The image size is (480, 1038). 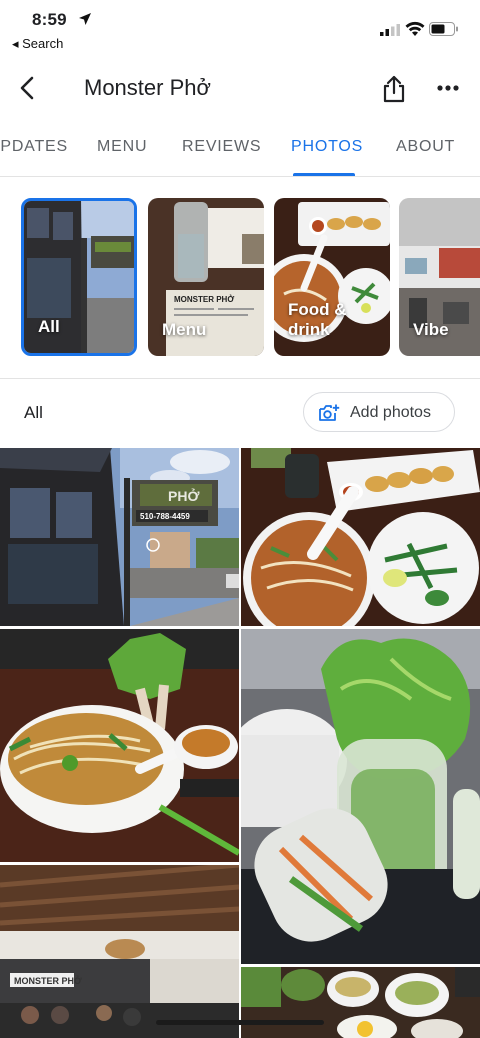 I want to click on page-title: Monster Phở, so click(x=147, y=87).